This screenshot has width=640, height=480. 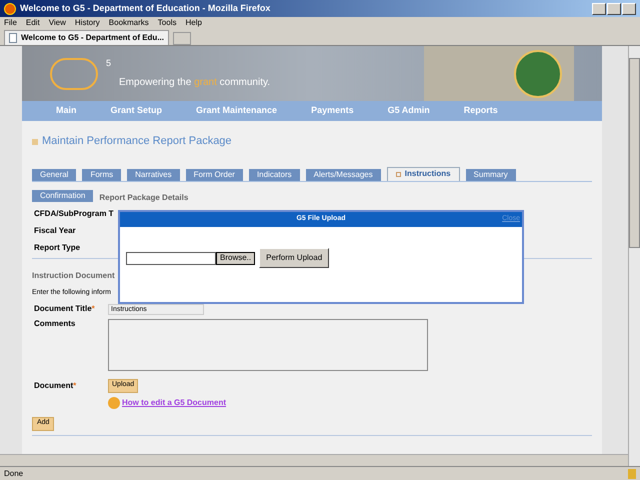 I want to click on status-text: Done, so click(x=14, y=473).